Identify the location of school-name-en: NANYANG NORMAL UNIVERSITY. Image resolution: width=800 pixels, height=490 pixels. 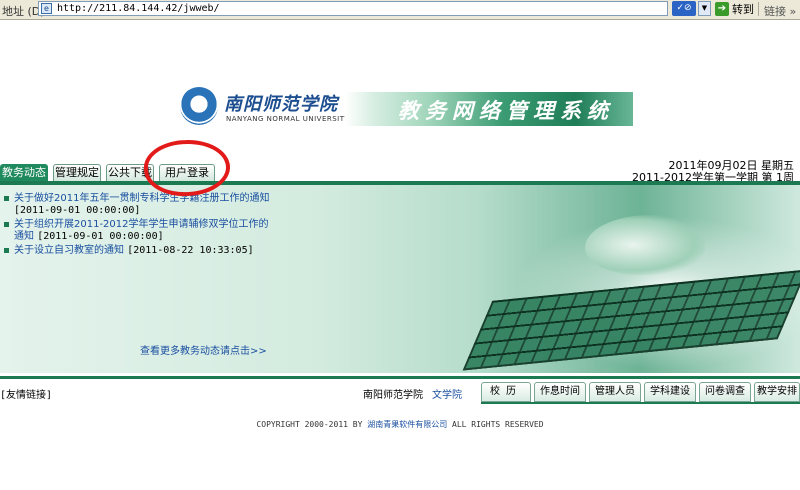
(288, 119).